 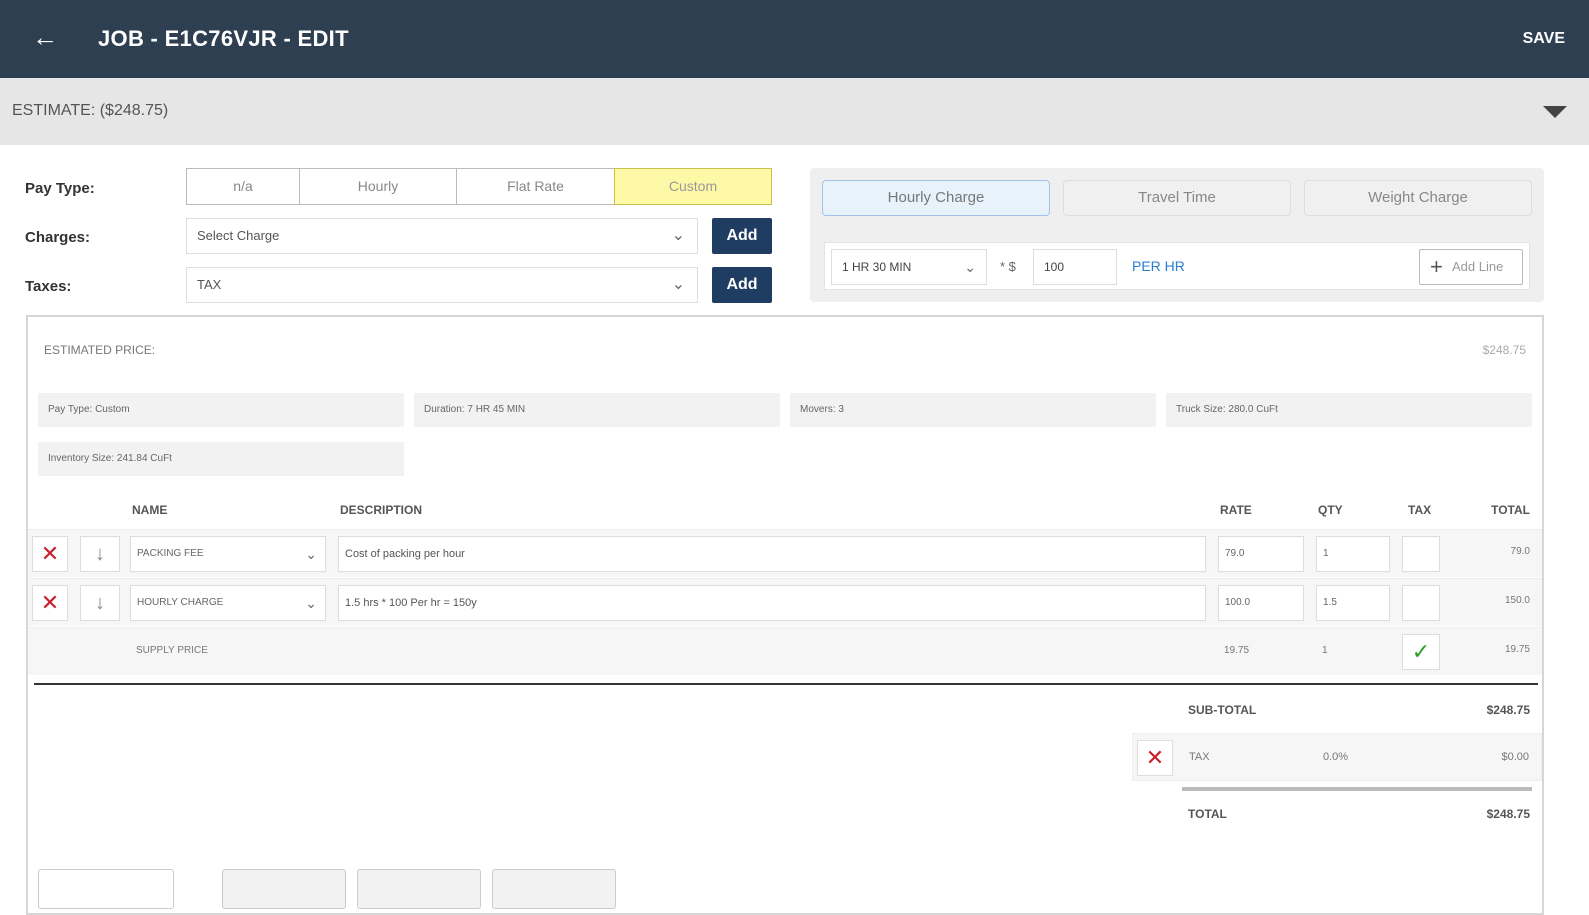 I want to click on caret-down-icon, so click(x=1555, y=112).